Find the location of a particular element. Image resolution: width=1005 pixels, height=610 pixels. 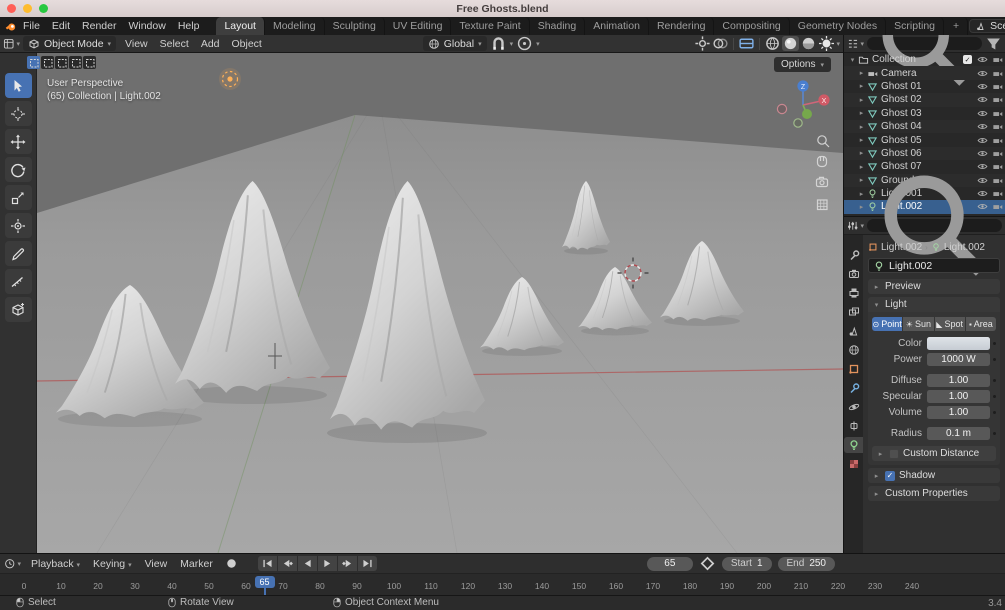

properties-tab-object-data is located at coordinates (853, 445).